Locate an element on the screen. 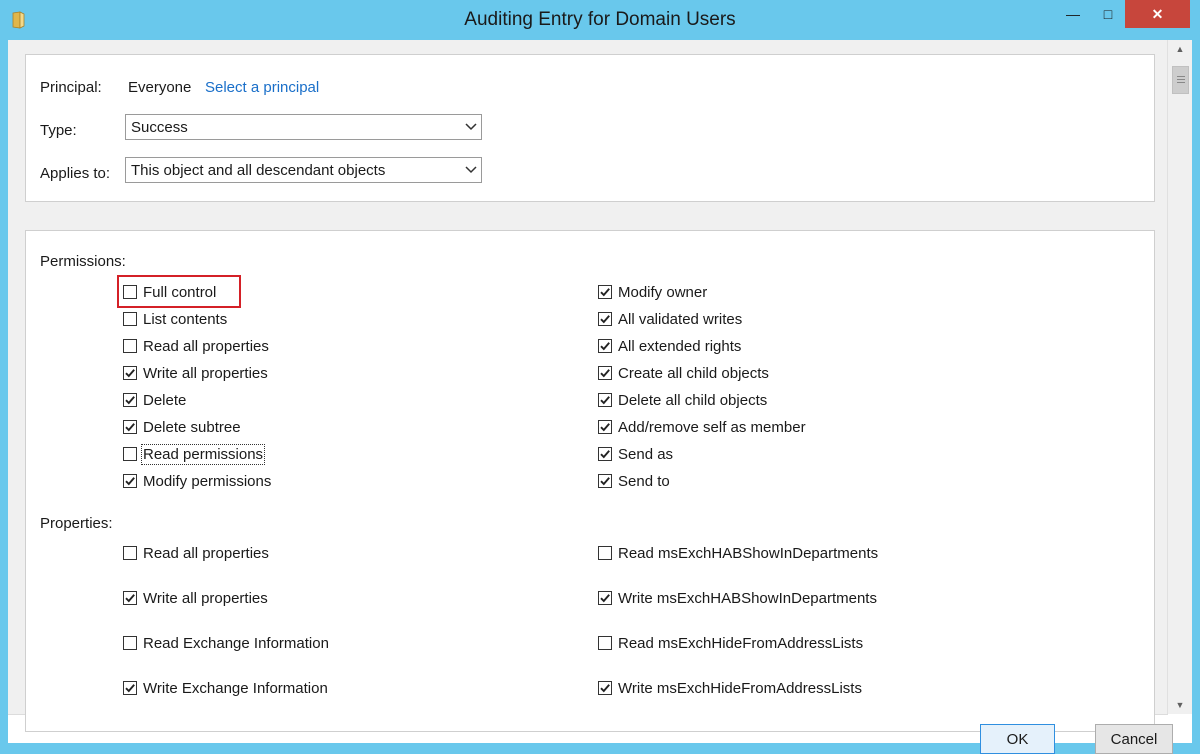 This screenshot has height=754, width=1200. applies-to-select: This object and all descendant objects is located at coordinates (303, 170).